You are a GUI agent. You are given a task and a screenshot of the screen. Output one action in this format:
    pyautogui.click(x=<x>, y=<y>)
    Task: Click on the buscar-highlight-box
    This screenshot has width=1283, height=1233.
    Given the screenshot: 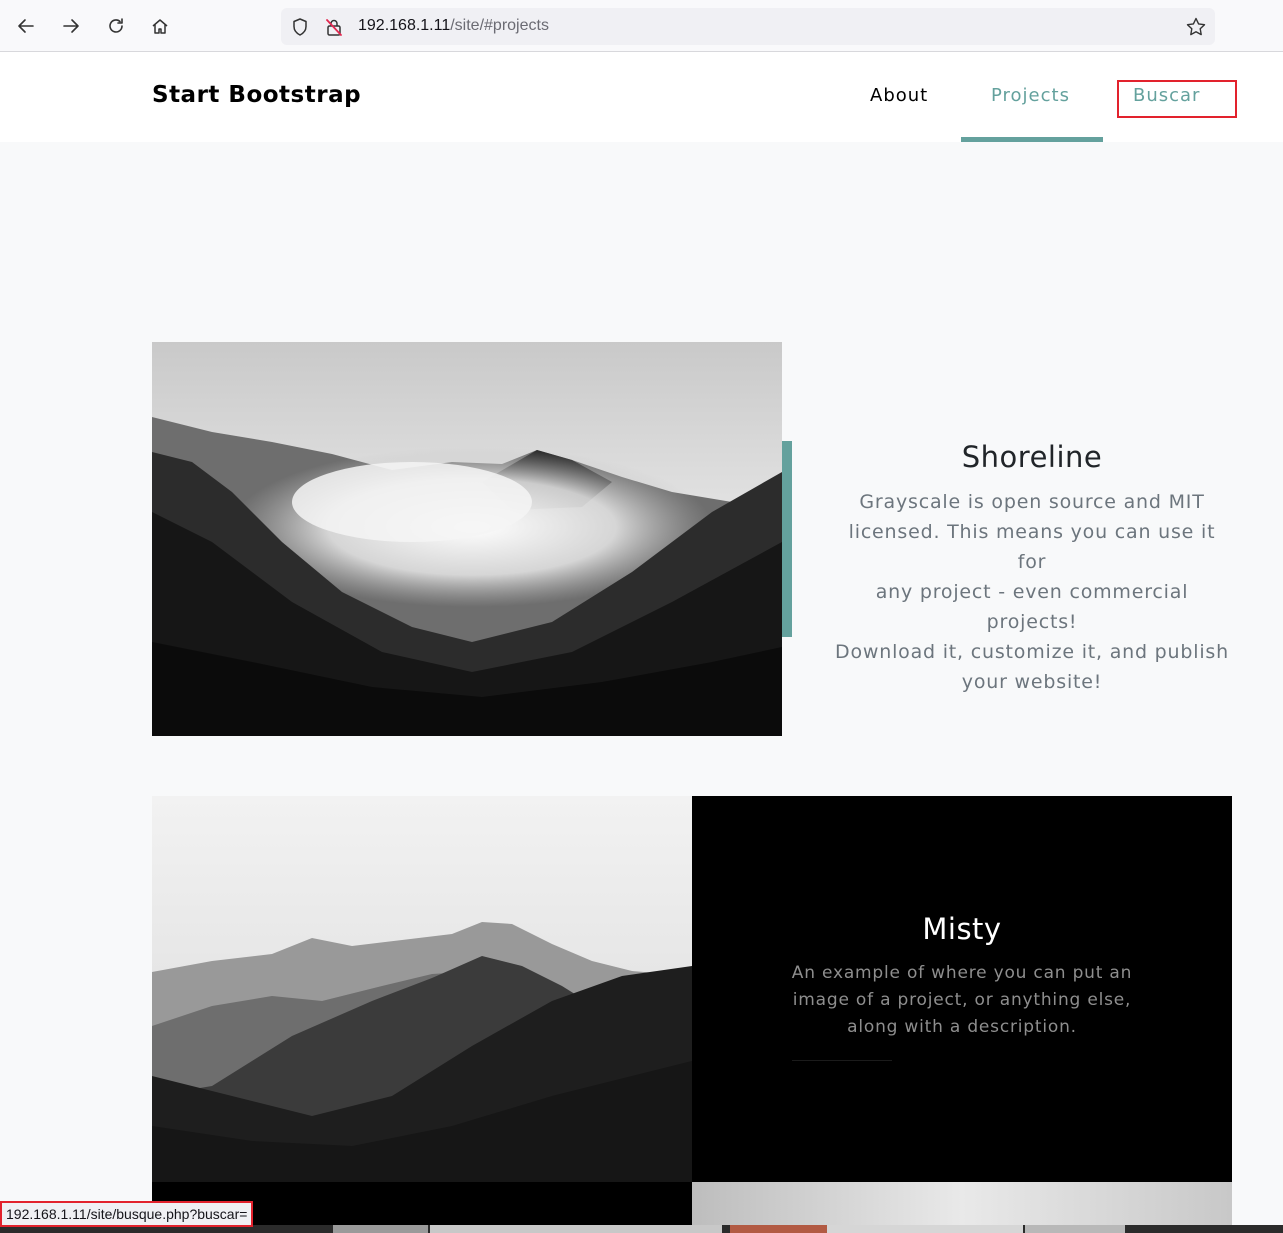 What is the action you would take?
    pyautogui.click(x=1177, y=99)
    